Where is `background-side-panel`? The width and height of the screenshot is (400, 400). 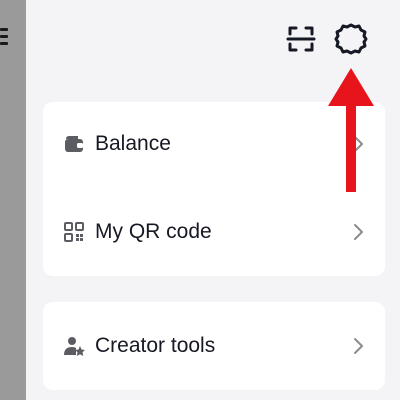
background-side-panel is located at coordinates (13, 200).